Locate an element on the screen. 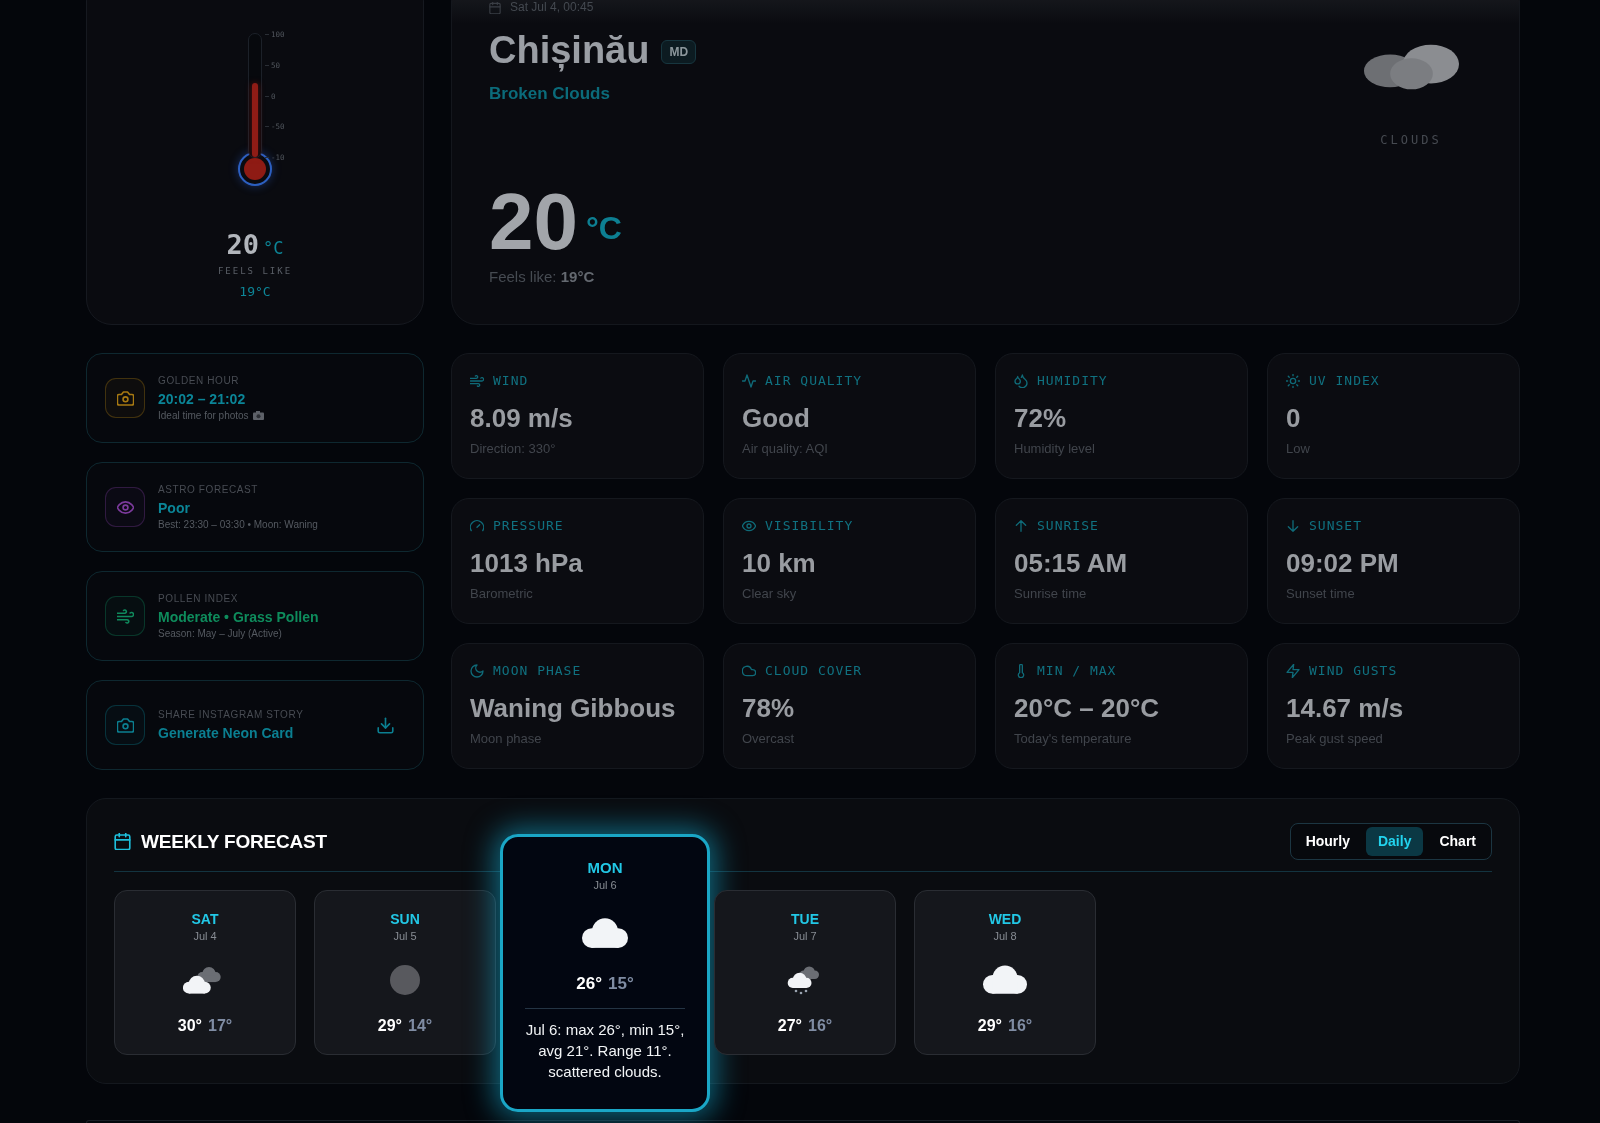  day-card: SAT Jul 4 30° 17° is located at coordinates (205, 972).